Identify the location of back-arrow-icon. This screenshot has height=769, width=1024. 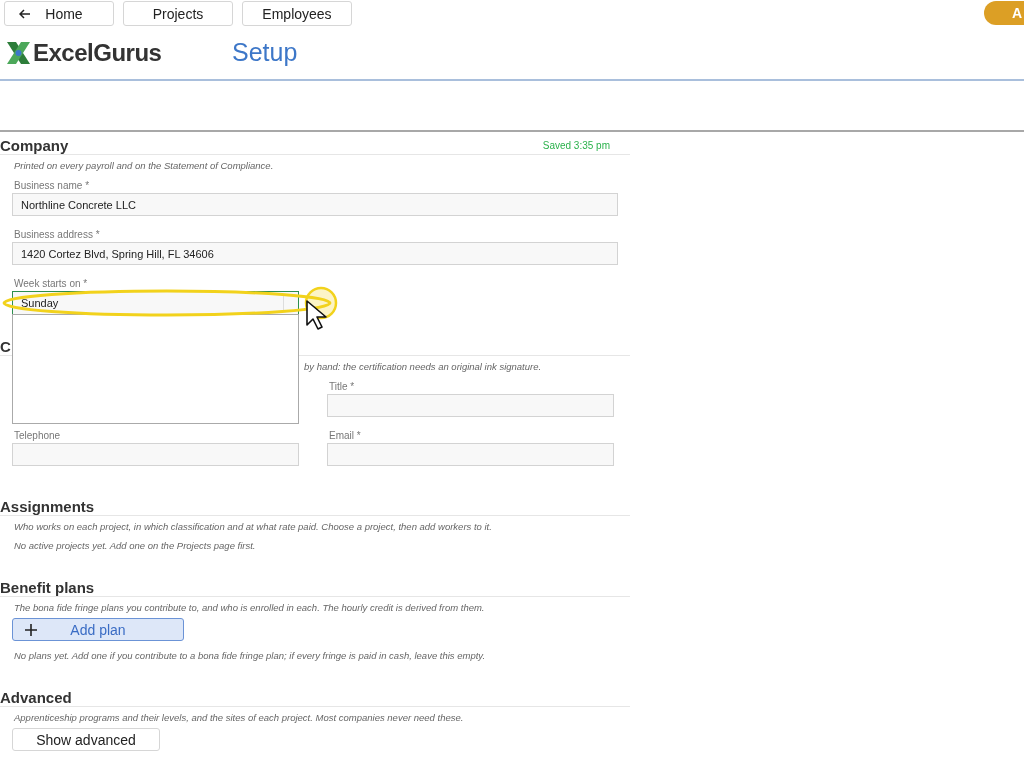
(25, 13).